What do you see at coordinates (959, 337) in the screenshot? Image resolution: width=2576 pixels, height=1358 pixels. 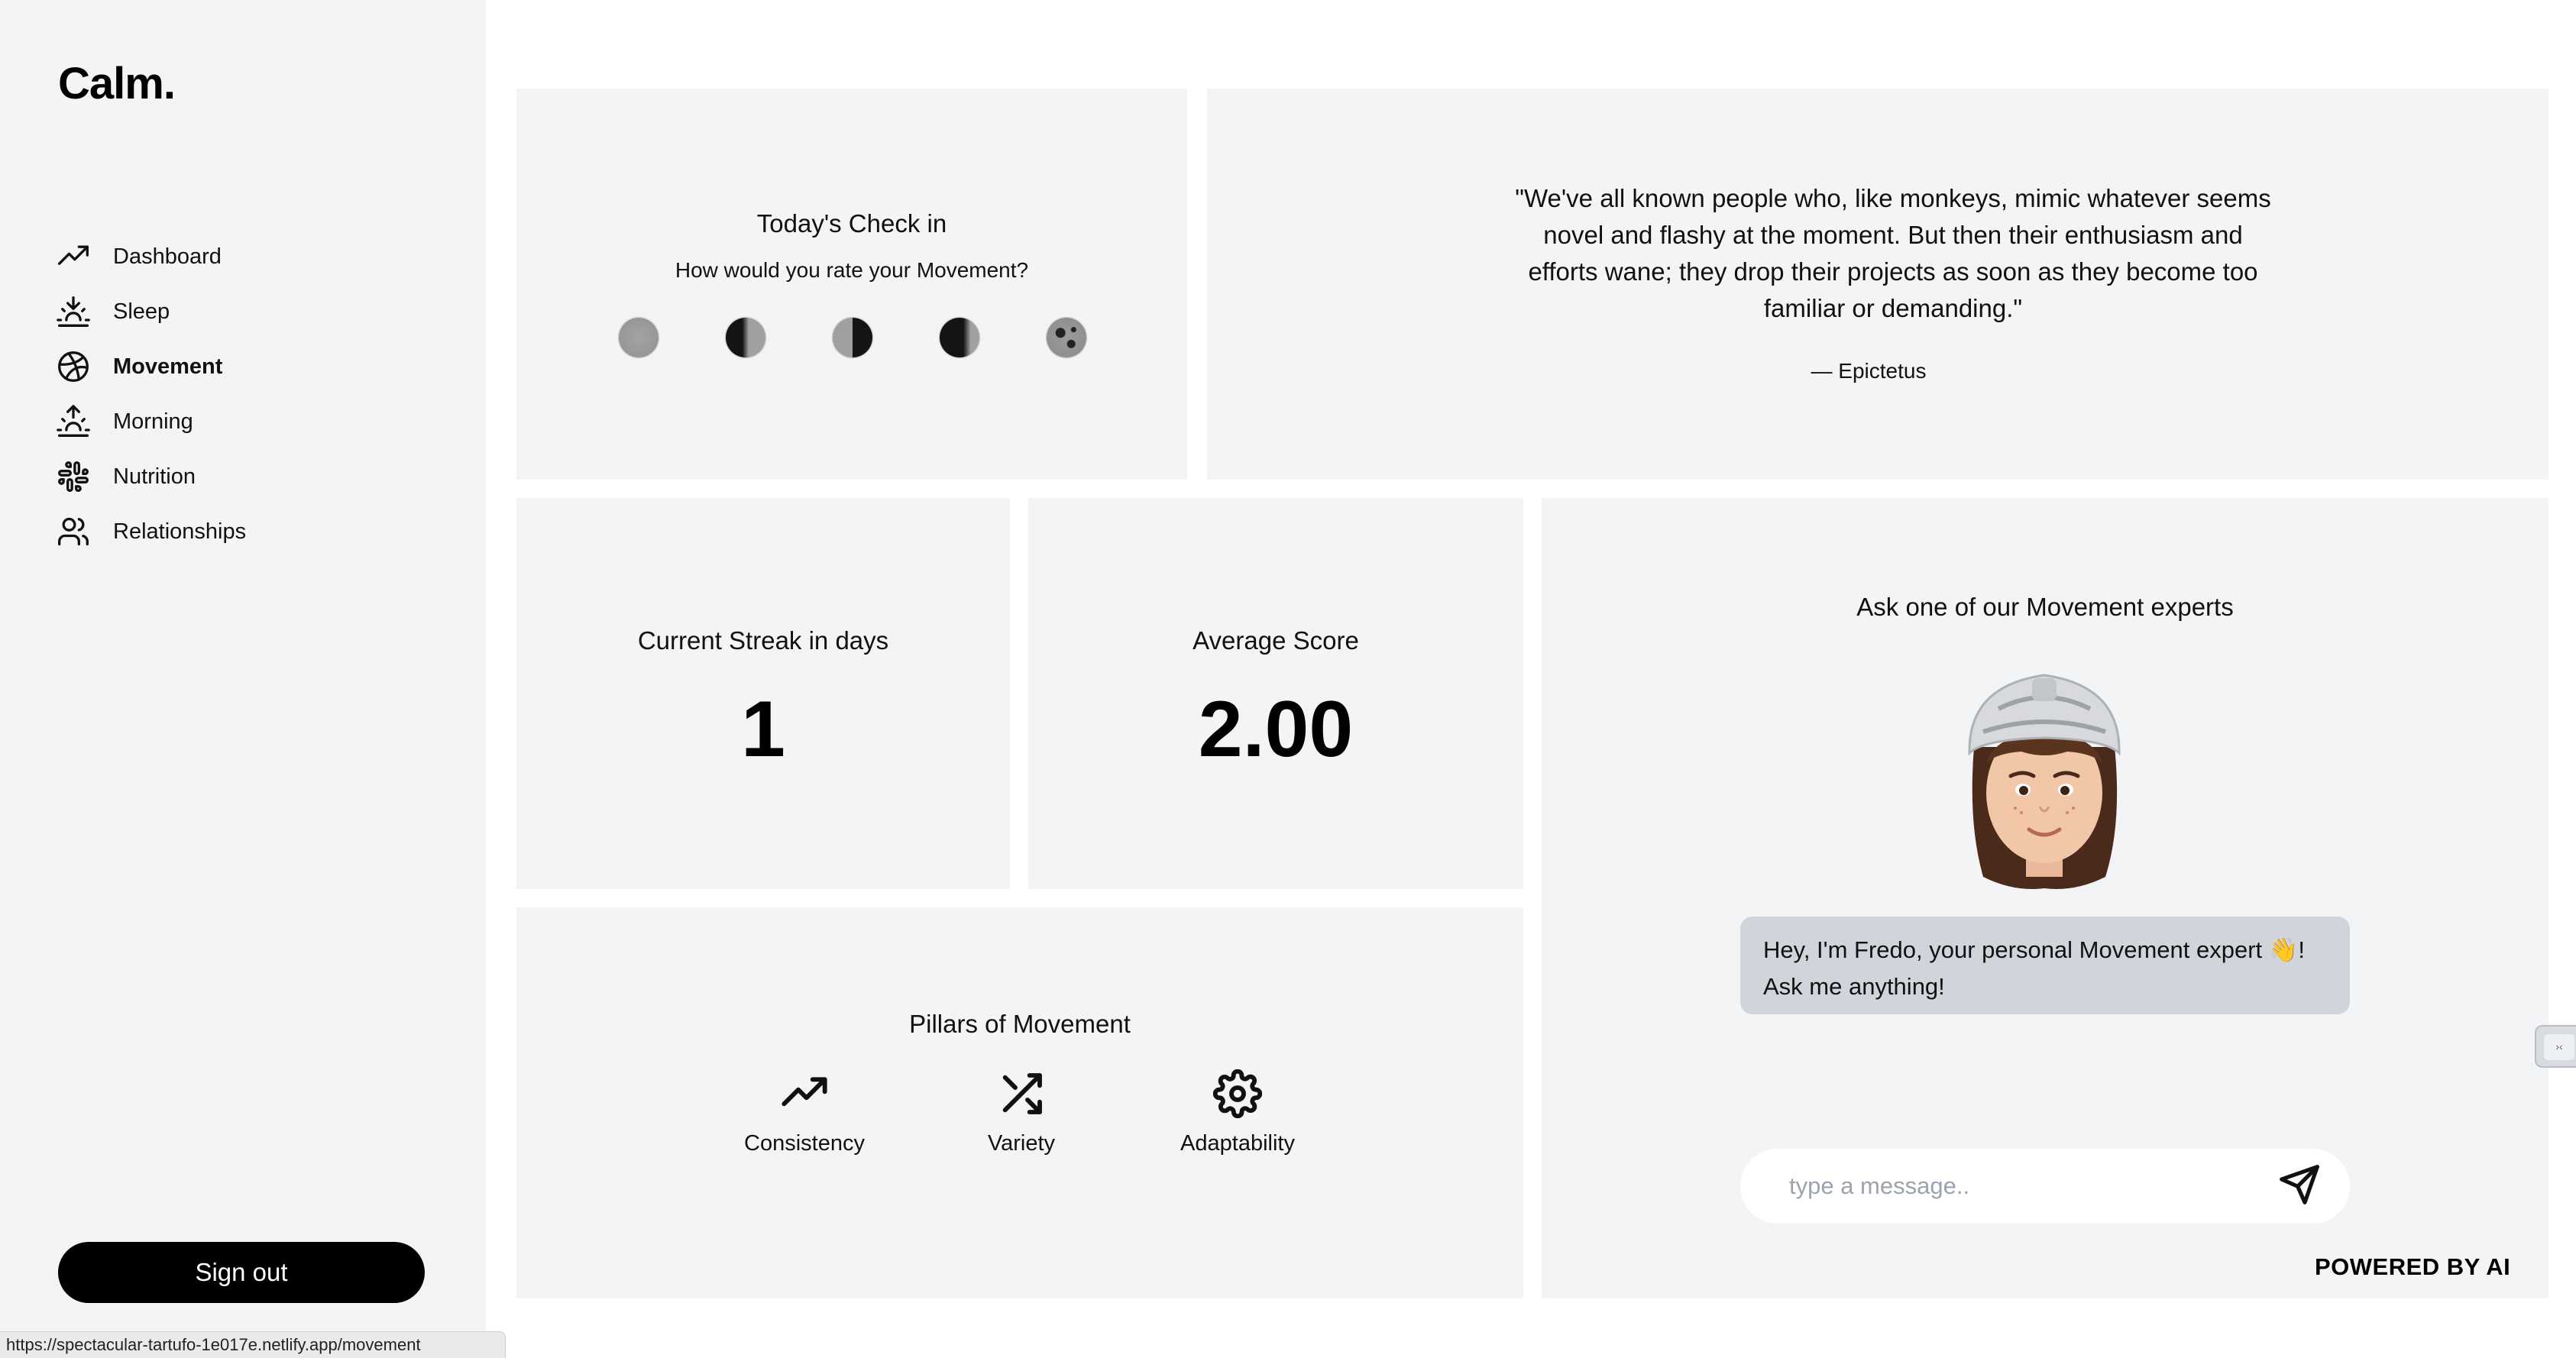 I see `waxing-crescent-icon` at bounding box center [959, 337].